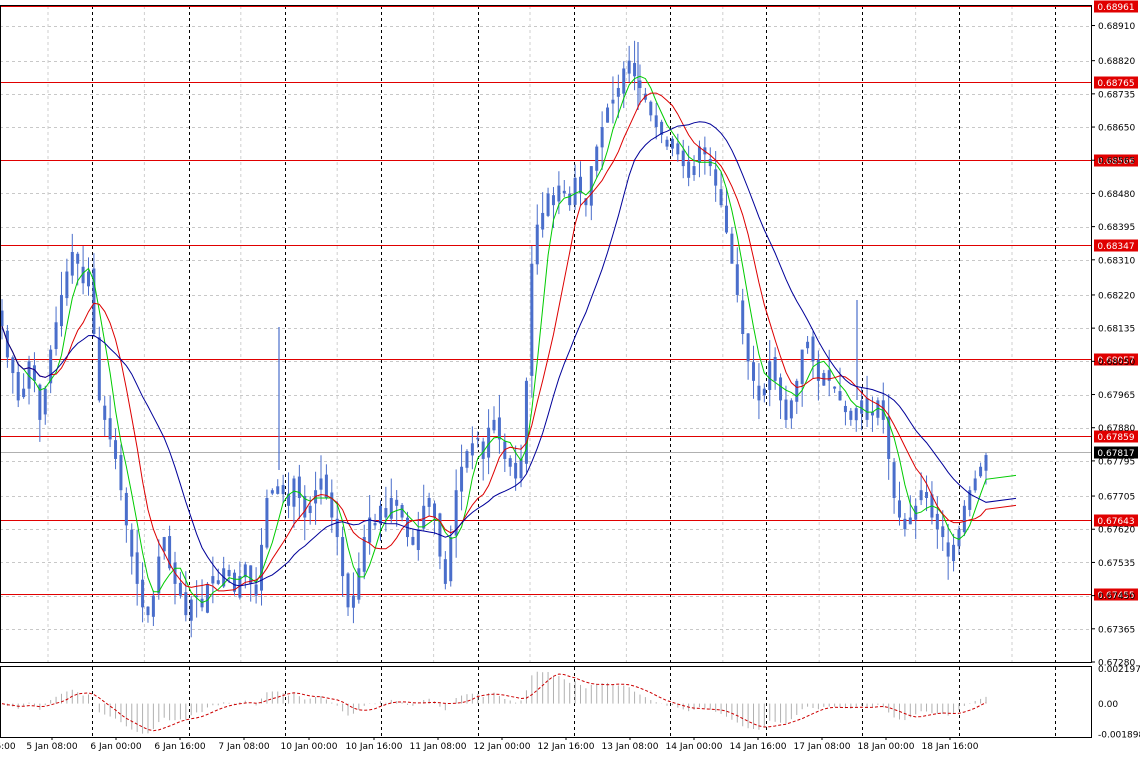  Describe the element at coordinates (1115, 8) in the screenshot. I see `level-label: 0.68961` at that location.